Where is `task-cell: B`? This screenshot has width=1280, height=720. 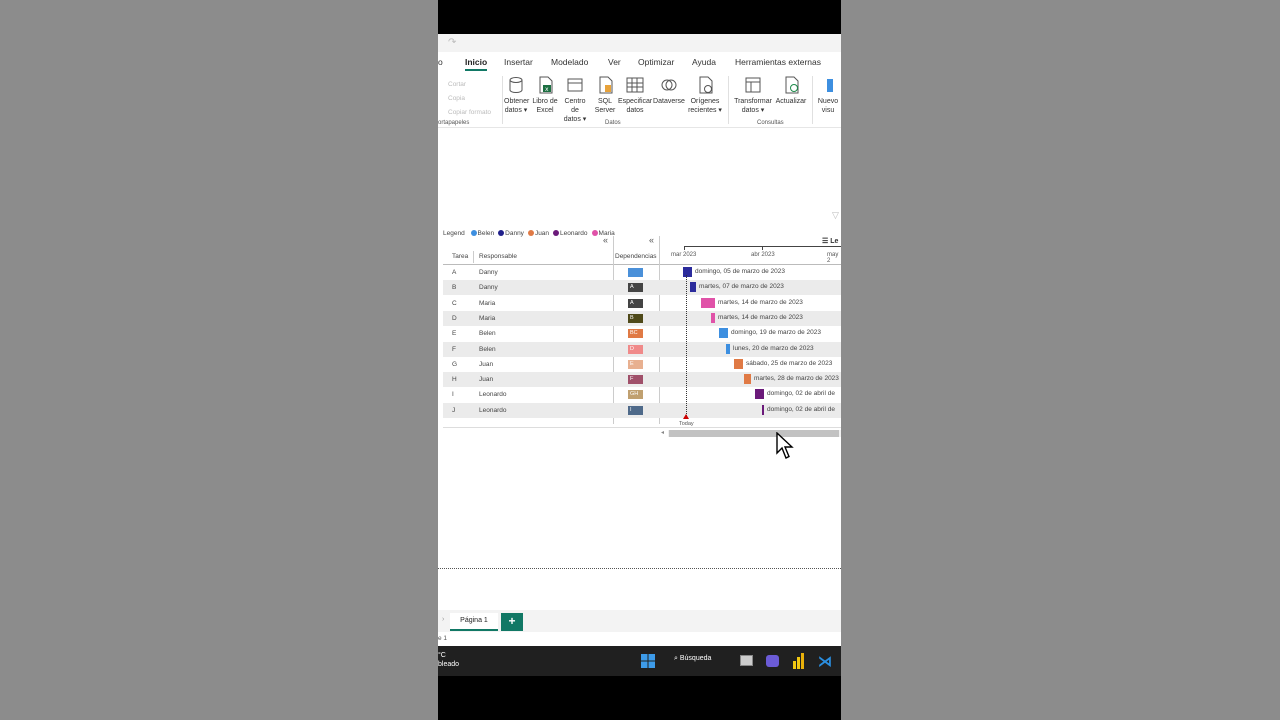
task-cell: B is located at coordinates (454, 288).